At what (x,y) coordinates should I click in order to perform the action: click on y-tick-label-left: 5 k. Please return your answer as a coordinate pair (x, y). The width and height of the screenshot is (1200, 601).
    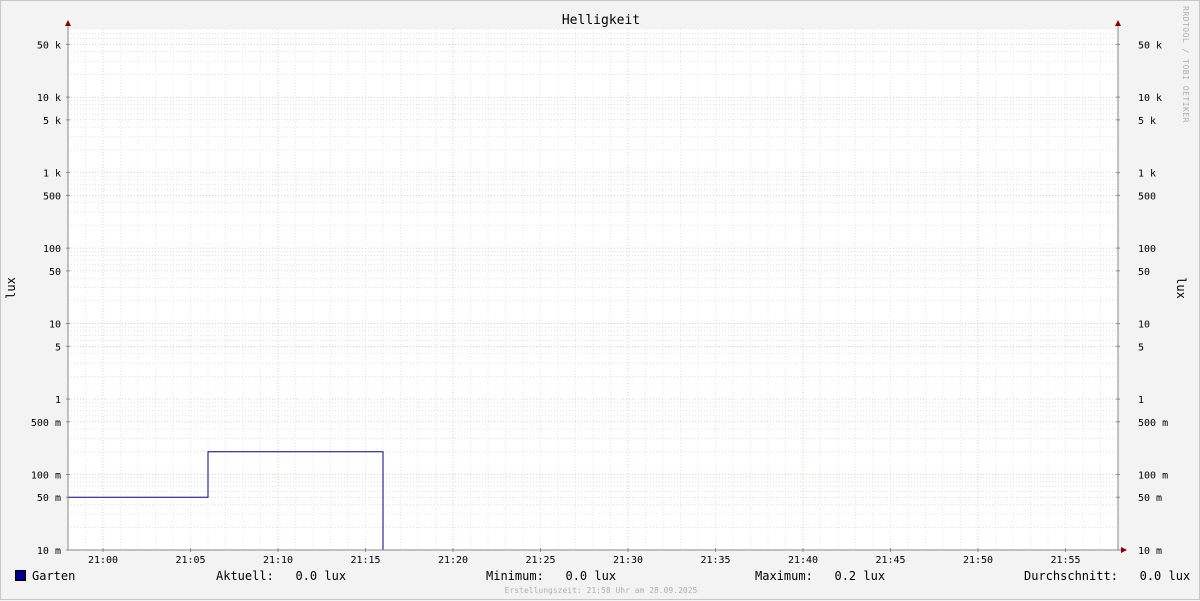
    Looking at the image, I should click on (52, 121).